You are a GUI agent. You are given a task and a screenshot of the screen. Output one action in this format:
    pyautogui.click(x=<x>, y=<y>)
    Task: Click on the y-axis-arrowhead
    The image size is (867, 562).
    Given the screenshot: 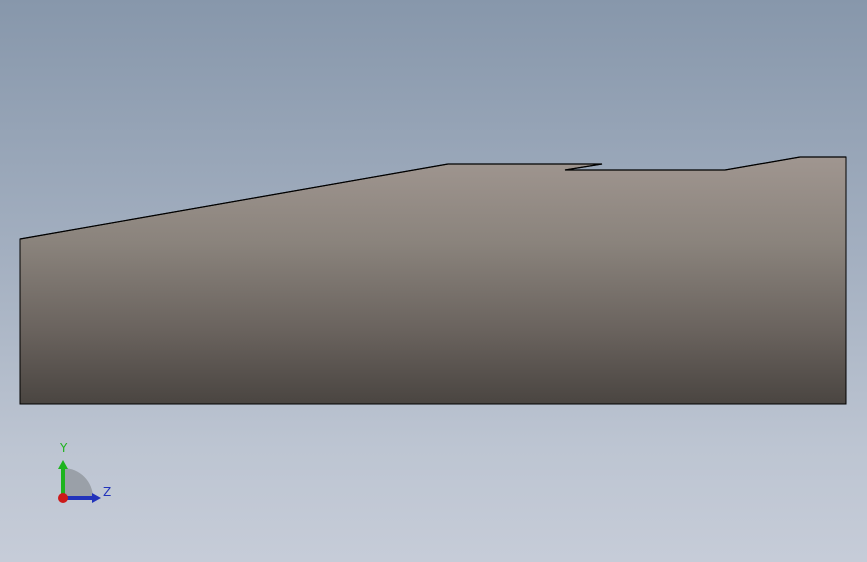 What is the action you would take?
    pyautogui.click(x=63, y=464)
    